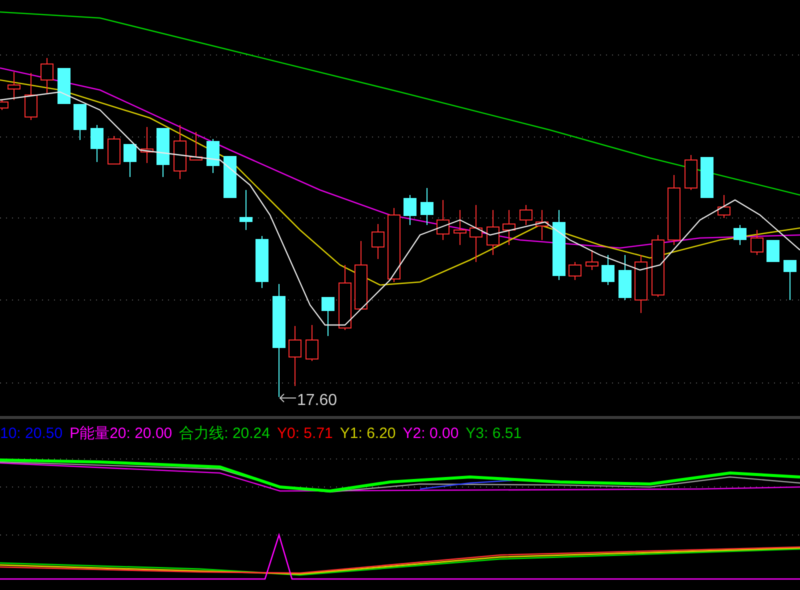 The width and height of the screenshot is (800, 590). What do you see at coordinates (430, 433) in the screenshot?
I see `indicator-value: Y2: 0.00` at bounding box center [430, 433].